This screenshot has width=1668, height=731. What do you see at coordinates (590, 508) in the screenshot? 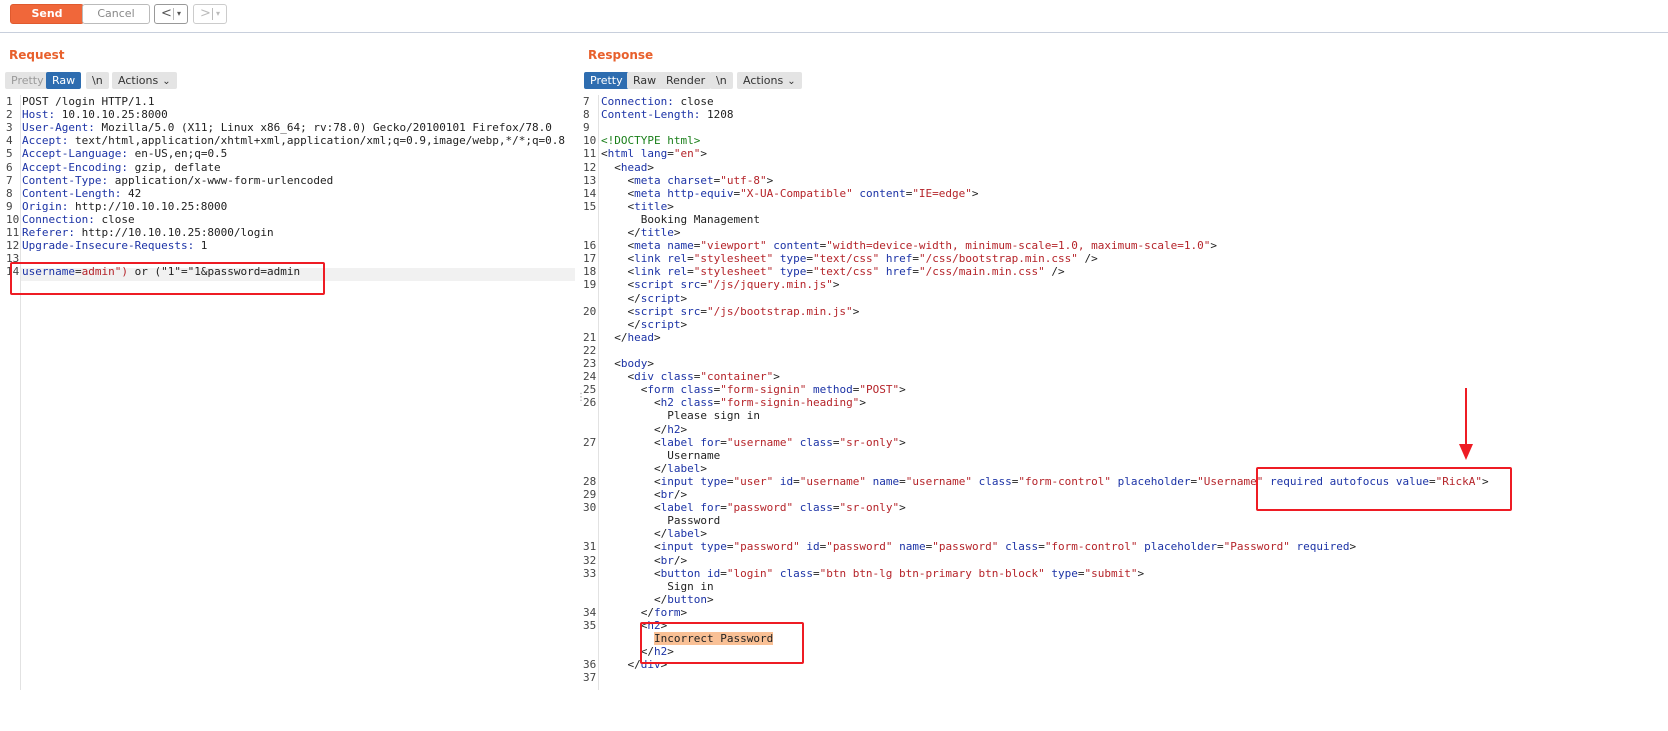
I see `line-number: 30` at bounding box center [590, 508].